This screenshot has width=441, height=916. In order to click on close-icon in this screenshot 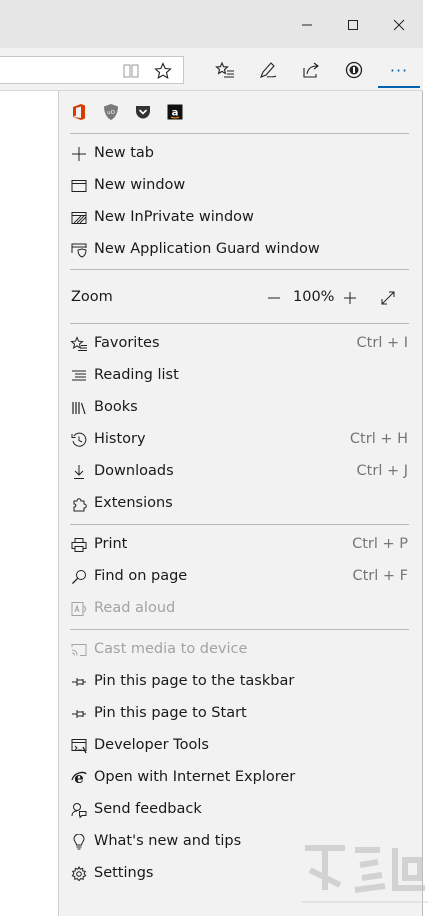, I will do `click(399, 25)`.